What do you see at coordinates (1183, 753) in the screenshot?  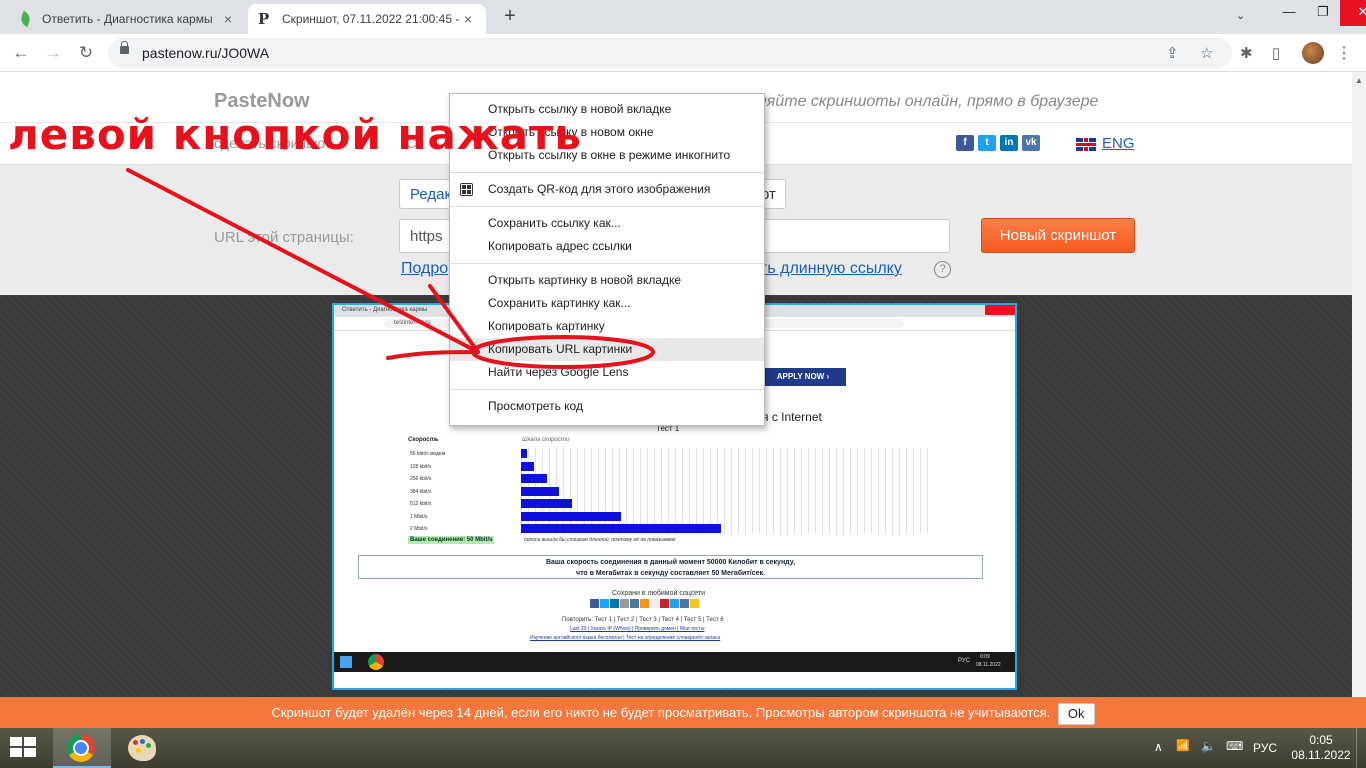 I see `network-icon: 📶` at bounding box center [1183, 753].